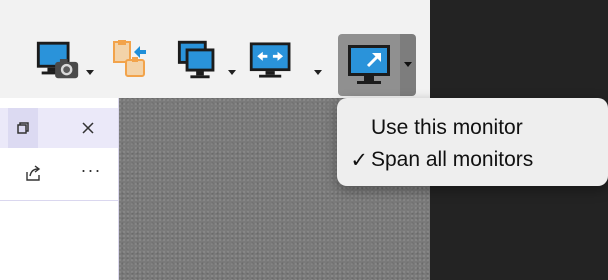 This screenshot has height=280, width=608. What do you see at coordinates (91, 170) in the screenshot?
I see `more-options-label: ···` at bounding box center [91, 170].